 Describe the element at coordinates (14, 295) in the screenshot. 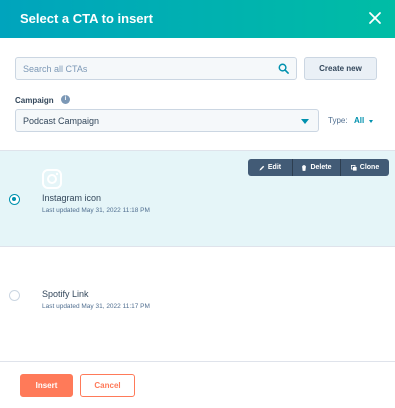

I see `cta-radio` at that location.